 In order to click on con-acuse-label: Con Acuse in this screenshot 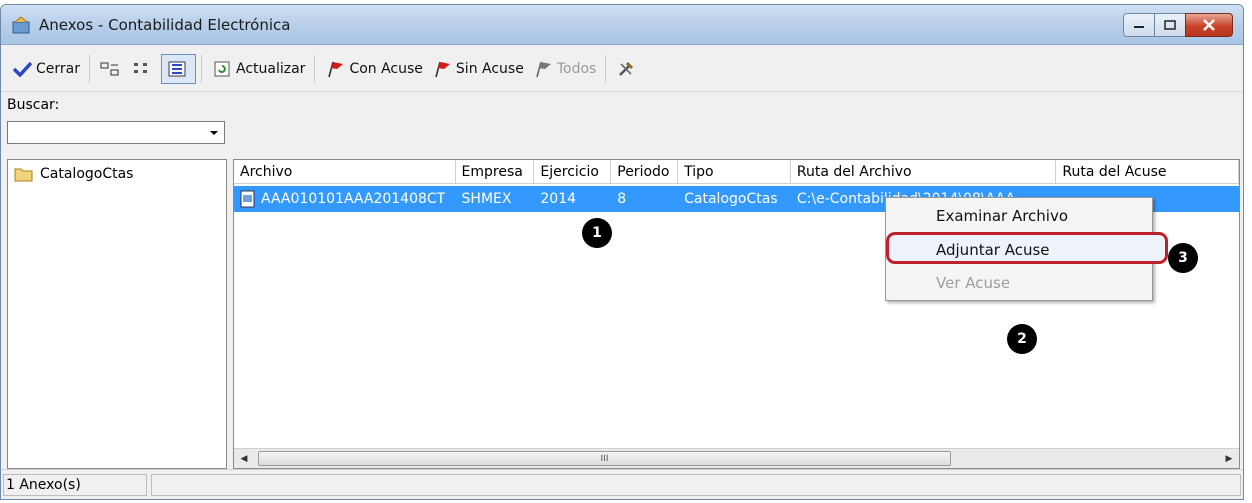, I will do `click(386, 68)`.